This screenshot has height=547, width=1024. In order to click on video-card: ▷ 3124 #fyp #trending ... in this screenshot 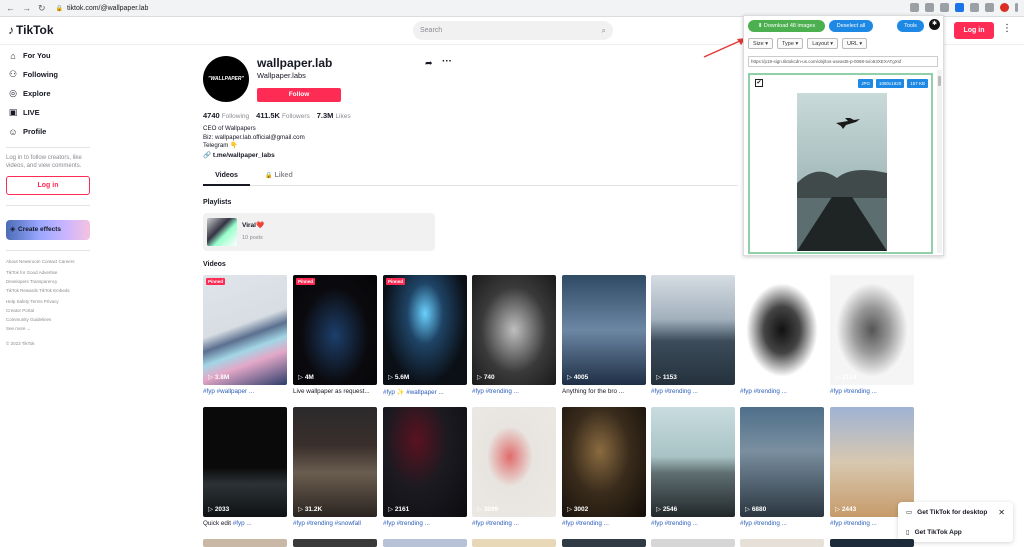, I will do `click(872, 336)`.